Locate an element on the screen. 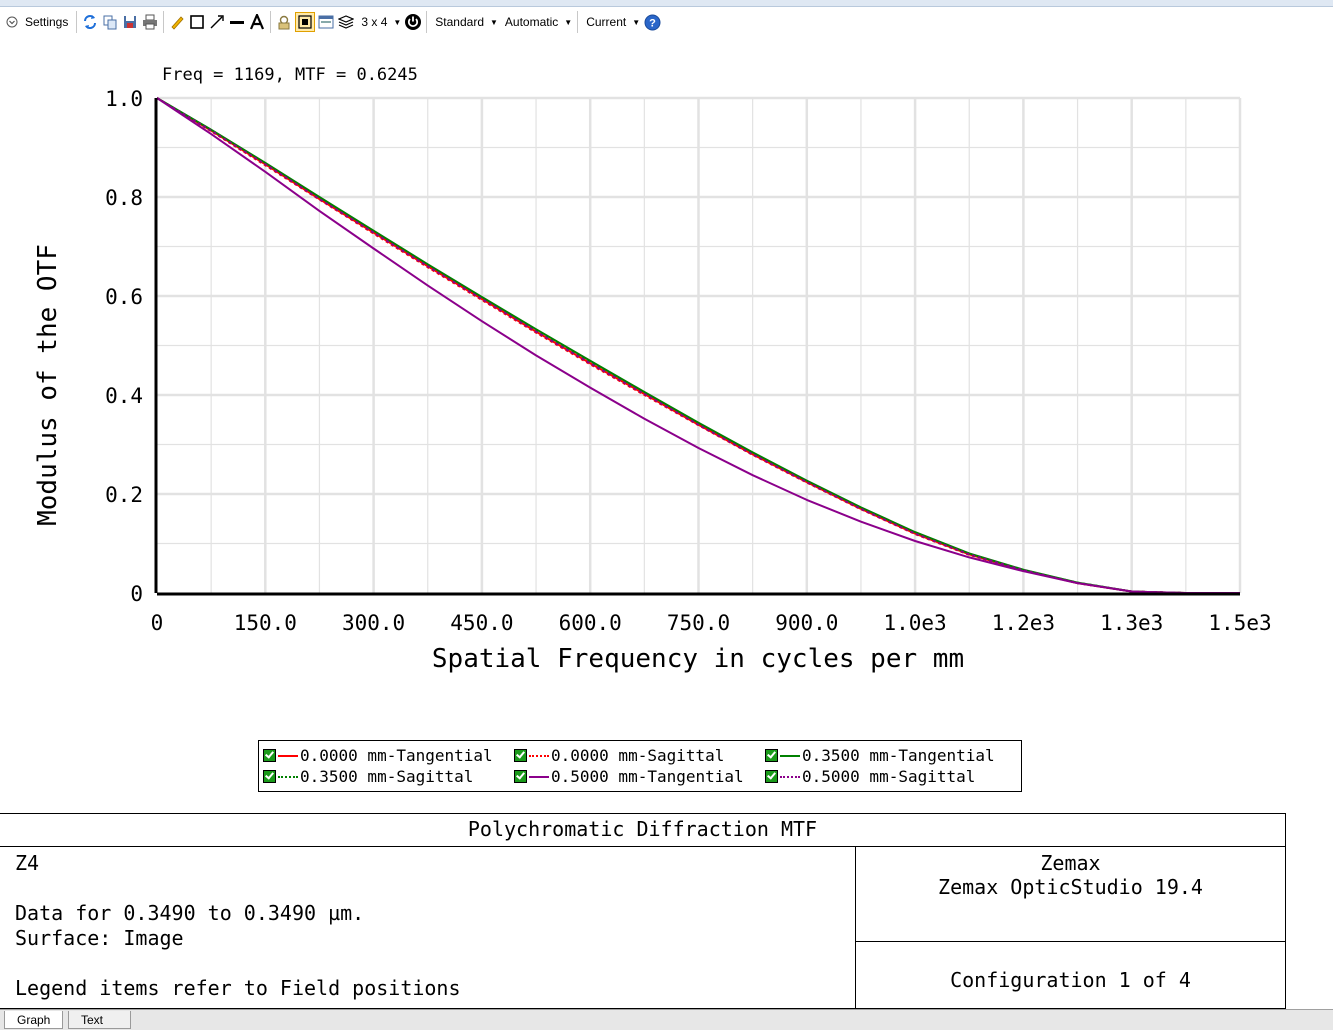 This screenshot has width=1333, height=1030. x-tick-label: 300.0 is located at coordinates (373, 623).